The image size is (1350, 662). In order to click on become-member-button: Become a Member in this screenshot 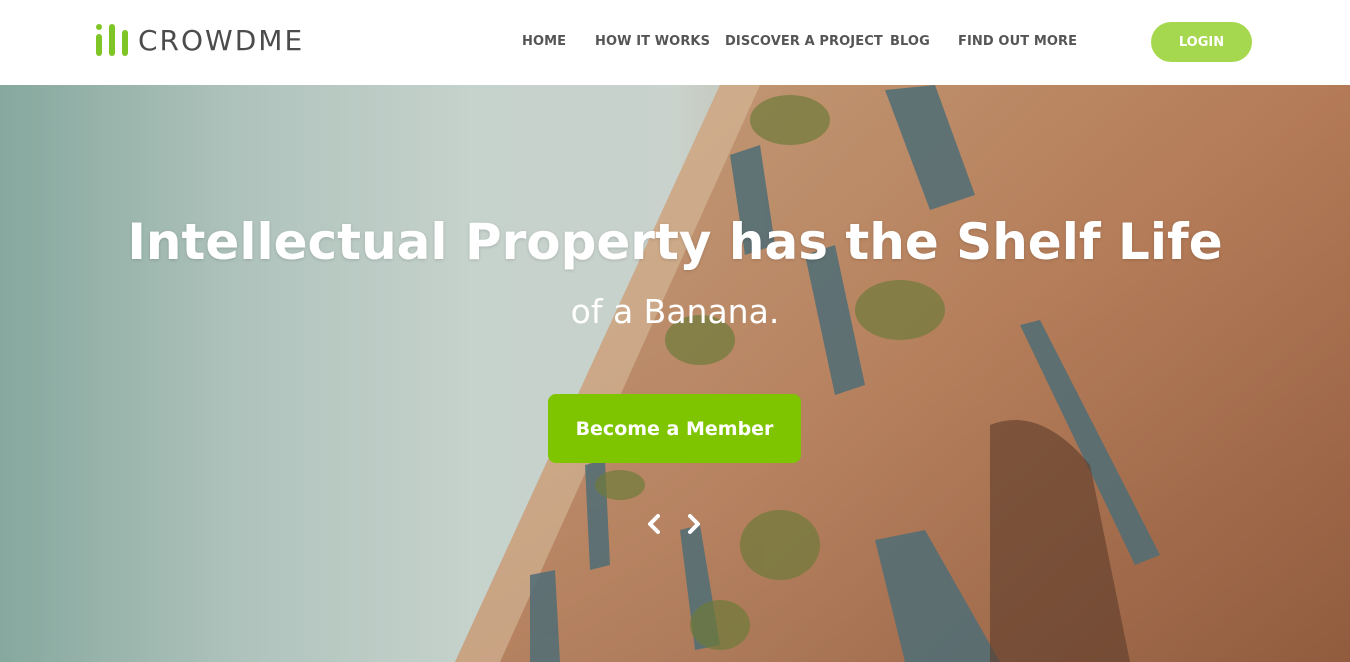, I will do `click(674, 428)`.